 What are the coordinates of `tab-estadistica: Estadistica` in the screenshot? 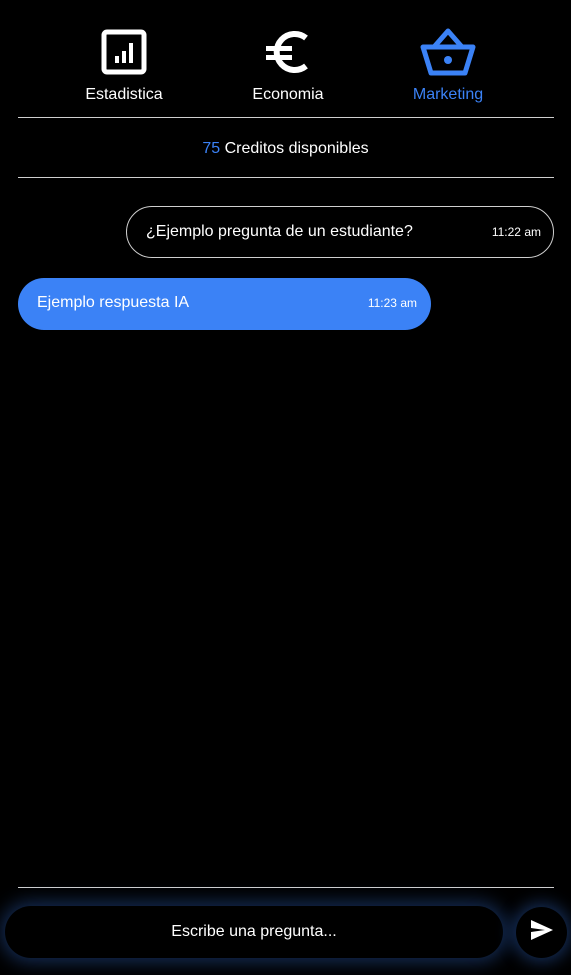 It's located at (124, 67).